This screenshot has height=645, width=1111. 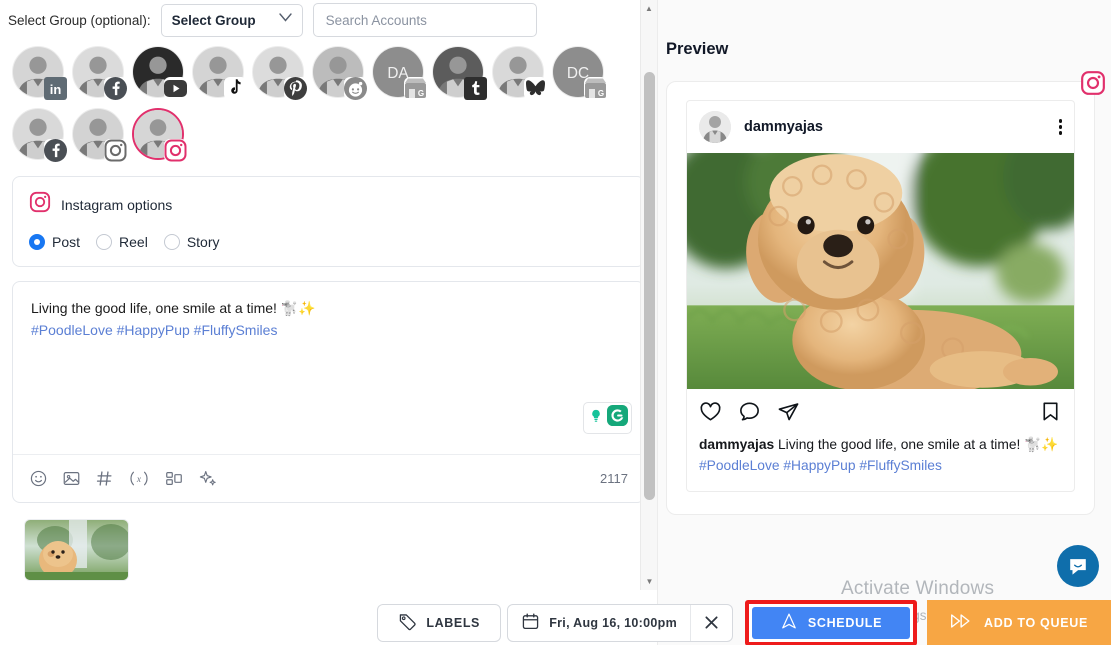 I want to click on schedule-button: SCHEDULE, so click(x=831, y=622).